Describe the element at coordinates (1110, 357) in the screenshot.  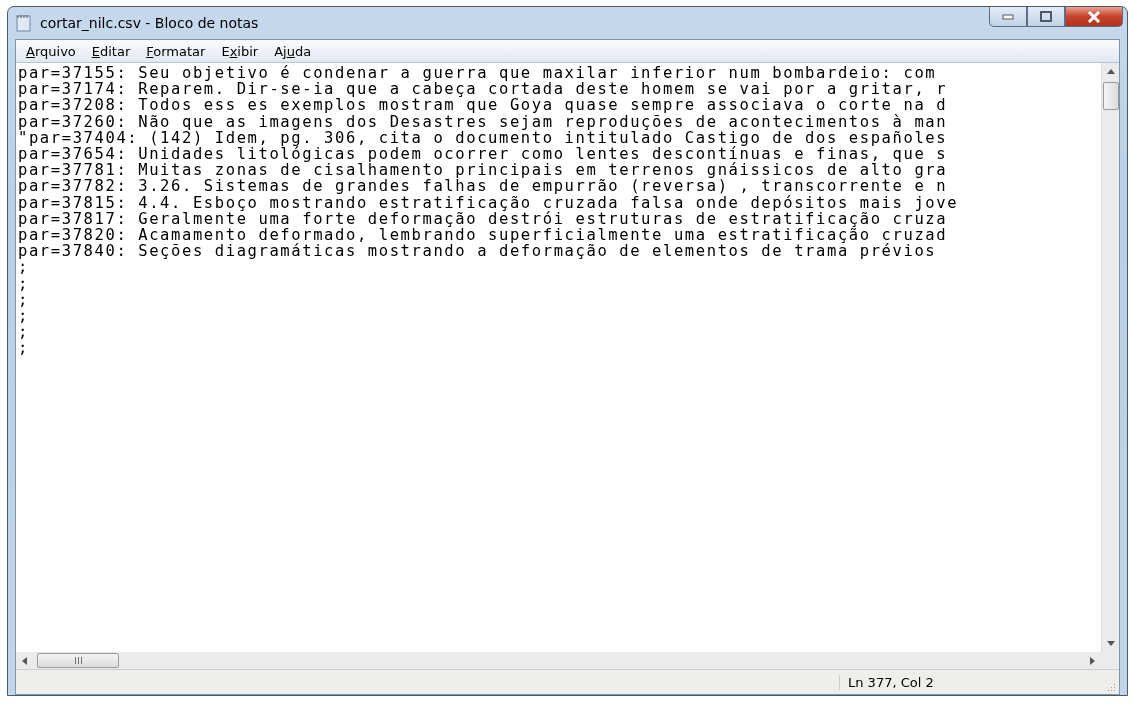
I see `vertical-scrollbar` at that location.